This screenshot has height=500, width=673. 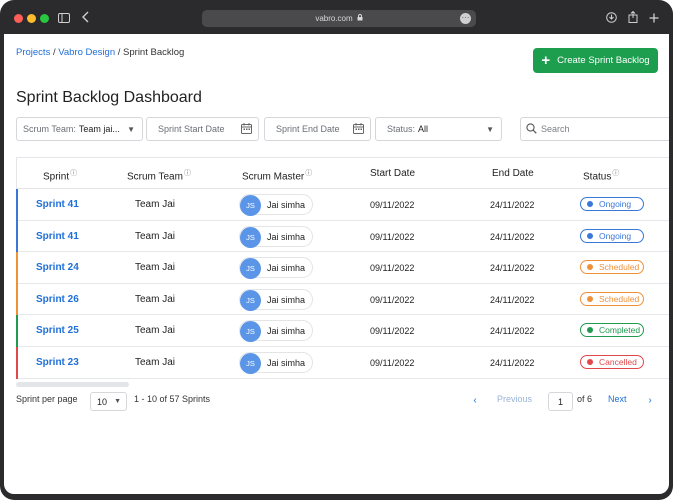 What do you see at coordinates (423, 129) in the screenshot?
I see `status-filter-value: All` at bounding box center [423, 129].